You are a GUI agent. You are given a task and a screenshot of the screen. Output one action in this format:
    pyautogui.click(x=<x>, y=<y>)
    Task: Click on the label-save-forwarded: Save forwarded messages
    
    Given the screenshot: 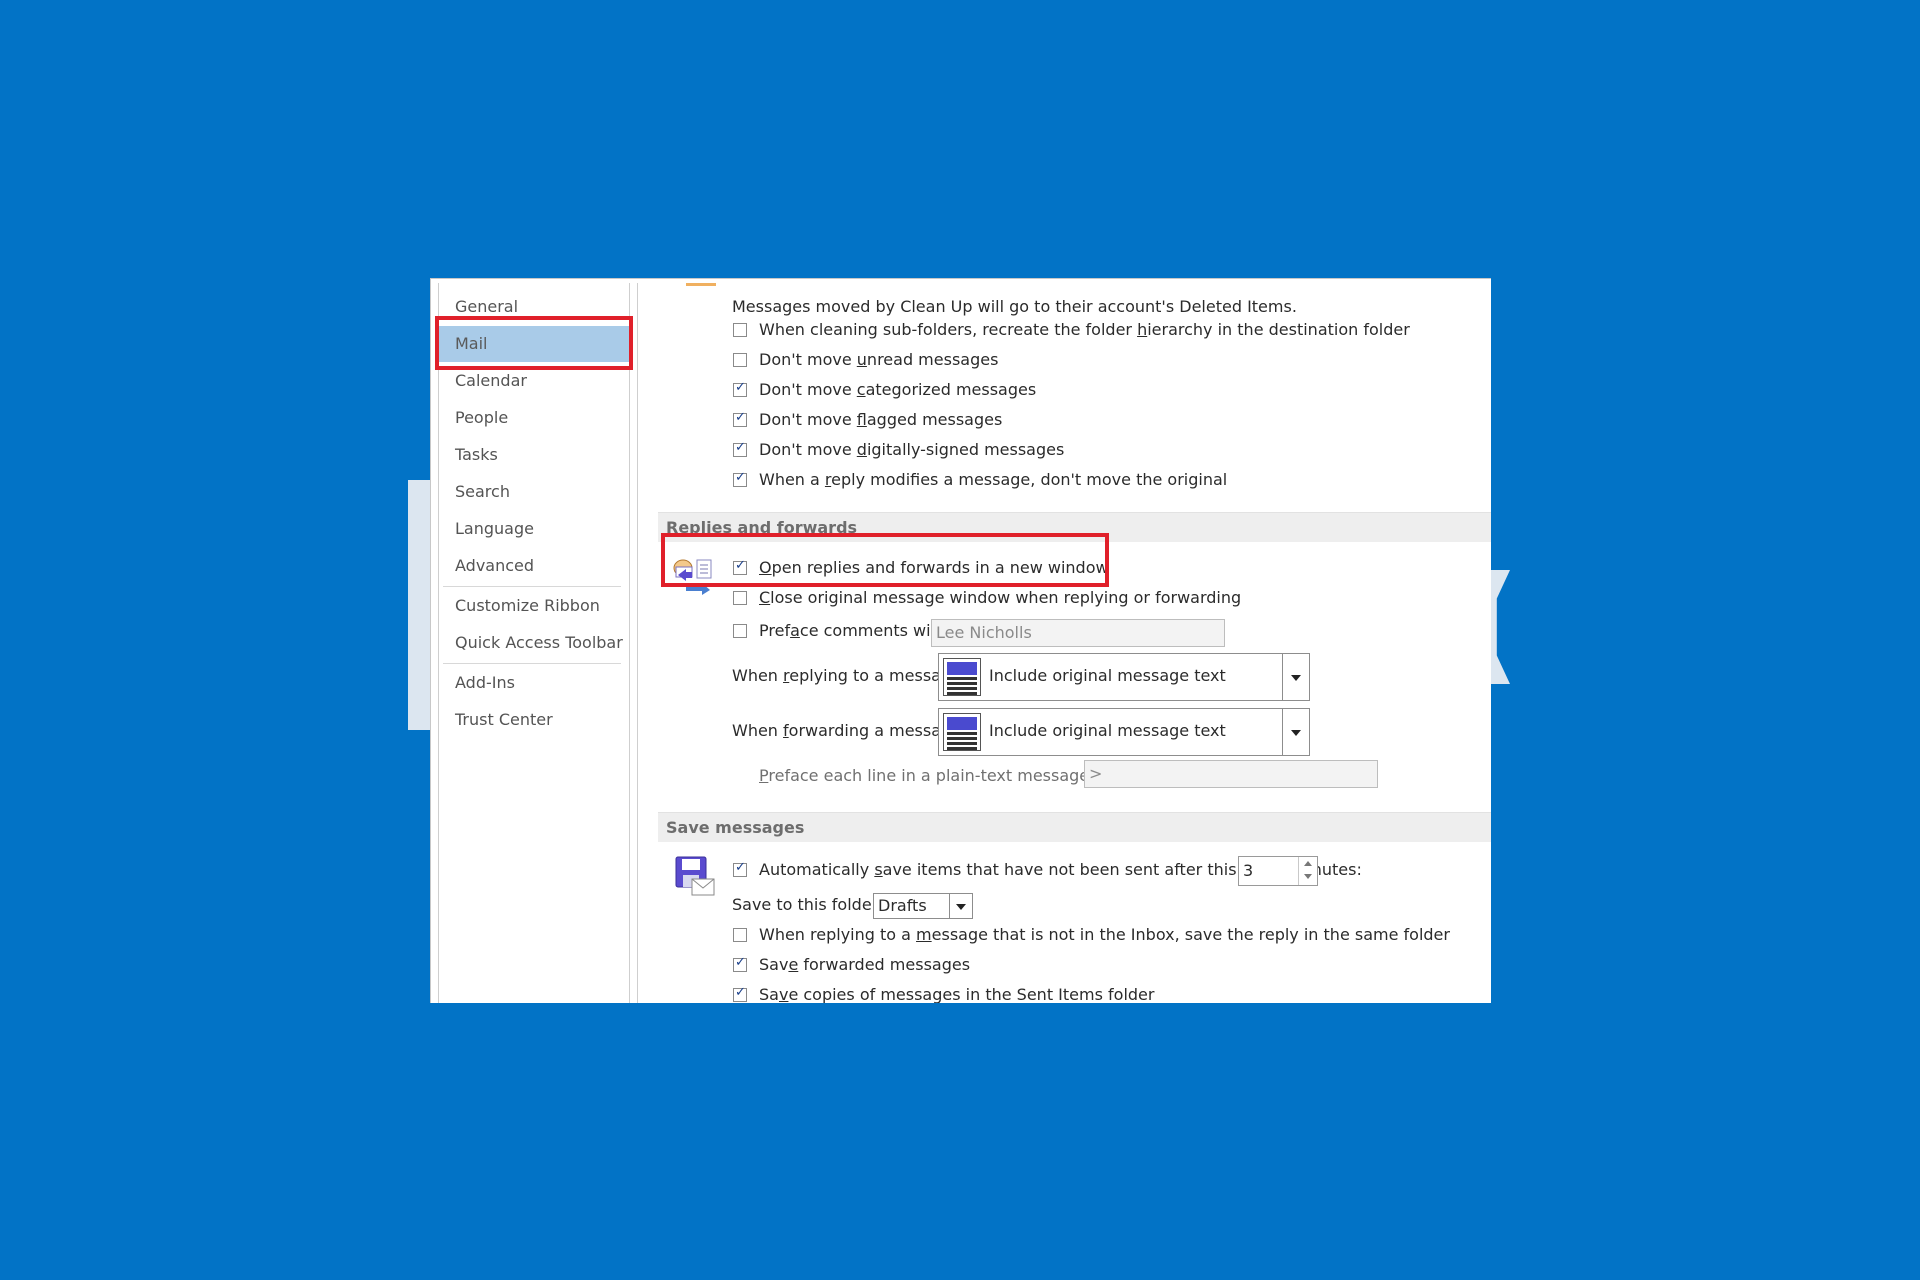 What is the action you would take?
    pyautogui.click(x=865, y=964)
    